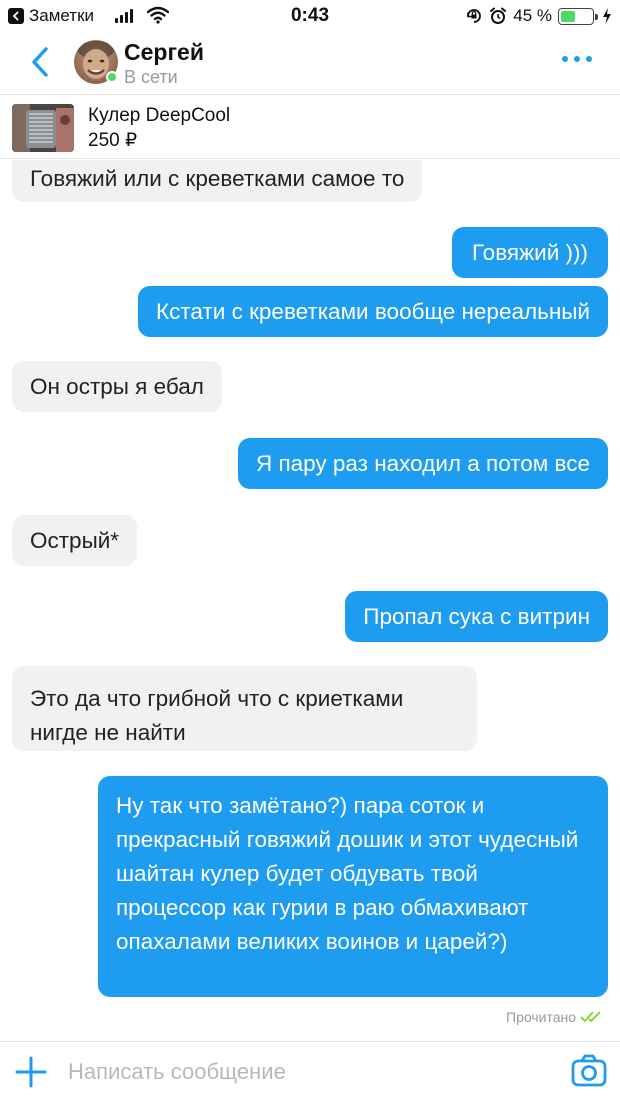 This screenshot has height=1101, width=620. I want to click on online-indicator, so click(112, 77).